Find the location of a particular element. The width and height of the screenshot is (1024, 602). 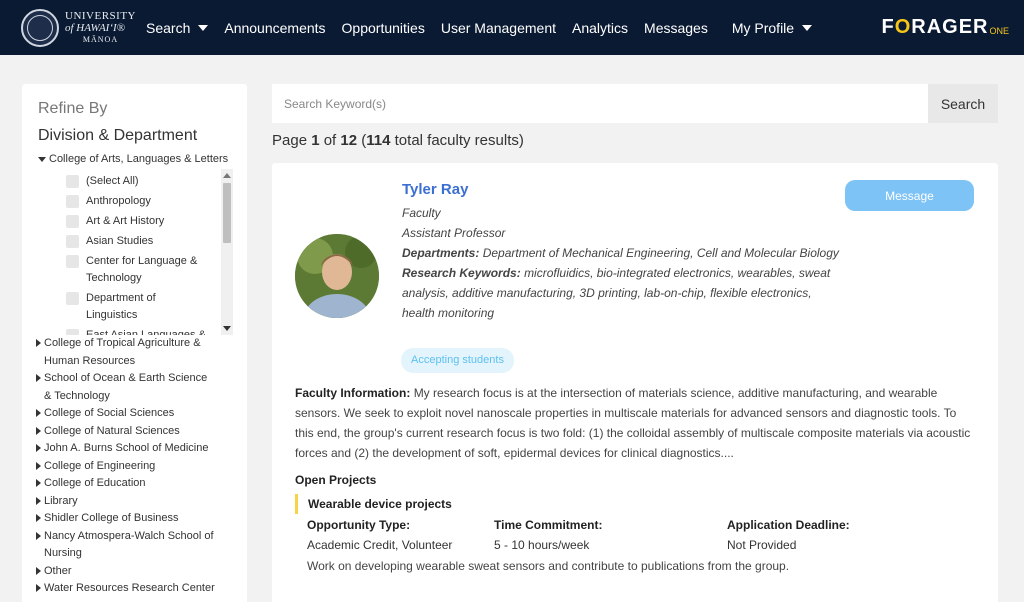

refine-by-label: Refine By is located at coordinates (73, 108).